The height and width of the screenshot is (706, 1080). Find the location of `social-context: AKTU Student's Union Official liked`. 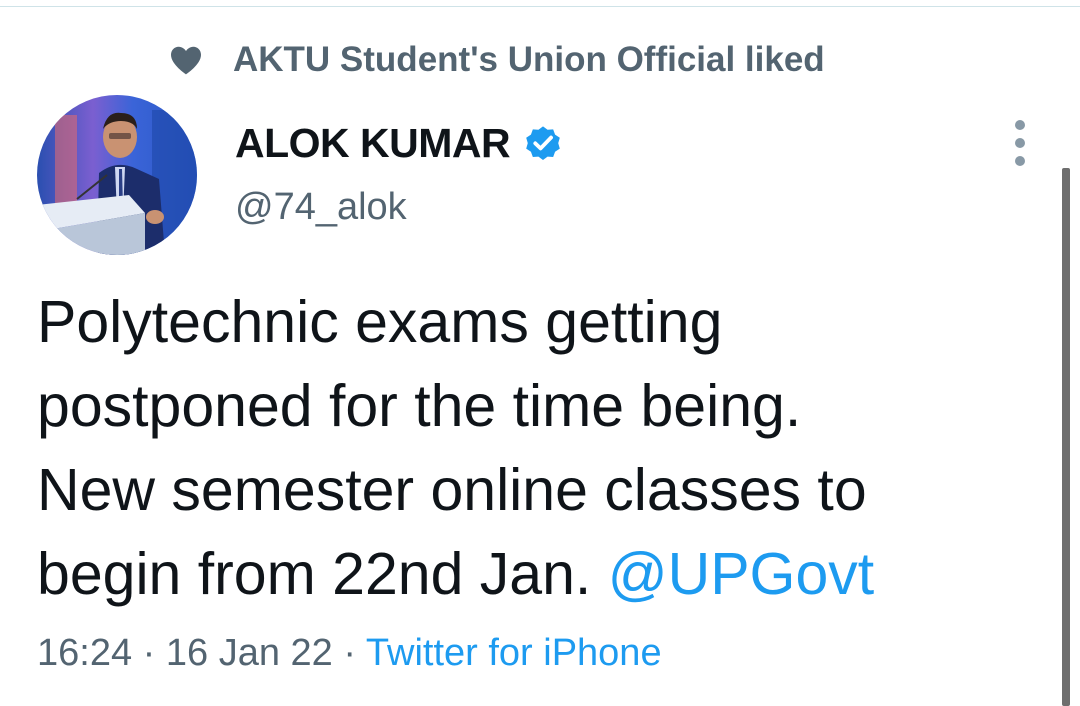

social-context: AKTU Student's Union Official liked is located at coordinates (496, 60).